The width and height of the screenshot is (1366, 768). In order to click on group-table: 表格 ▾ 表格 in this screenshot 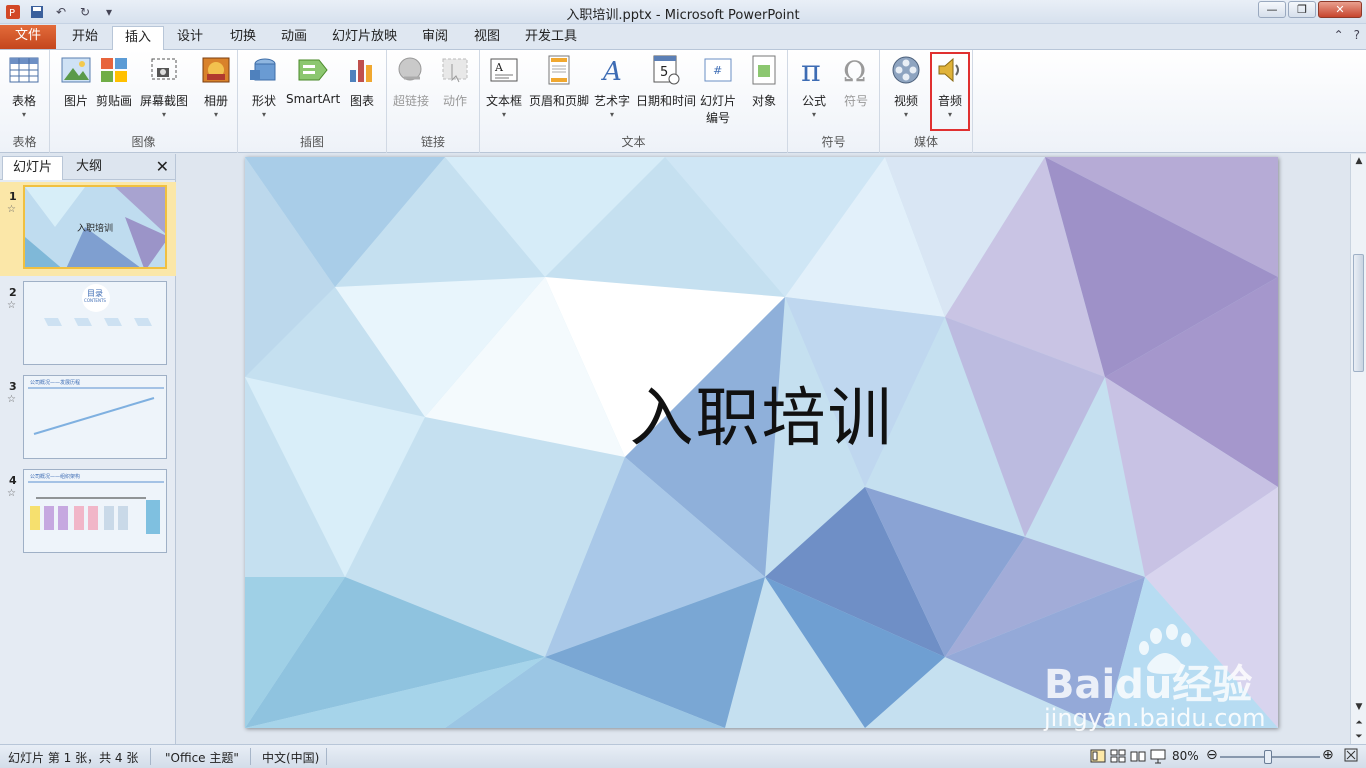, I will do `click(25, 101)`.